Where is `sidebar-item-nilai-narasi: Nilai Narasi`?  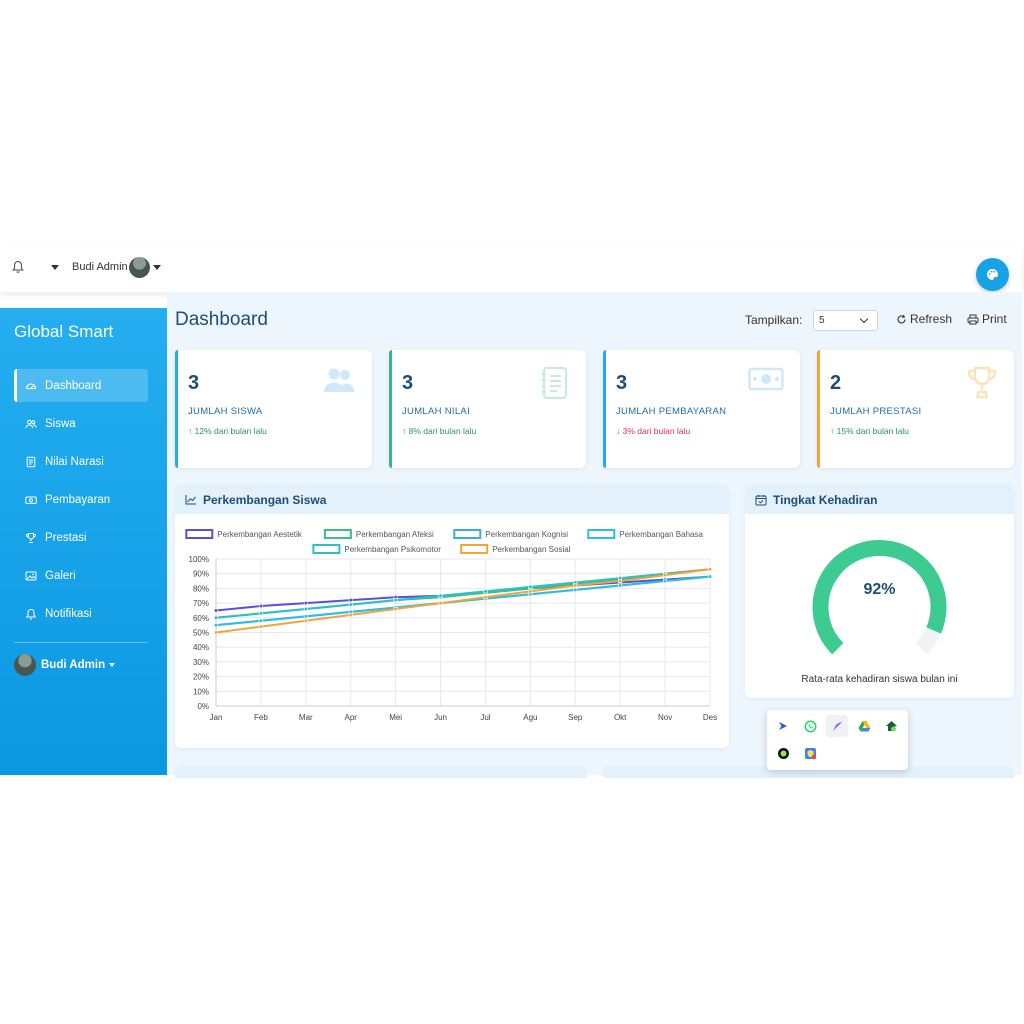 sidebar-item-nilai-narasi: Nilai Narasi is located at coordinates (81, 461).